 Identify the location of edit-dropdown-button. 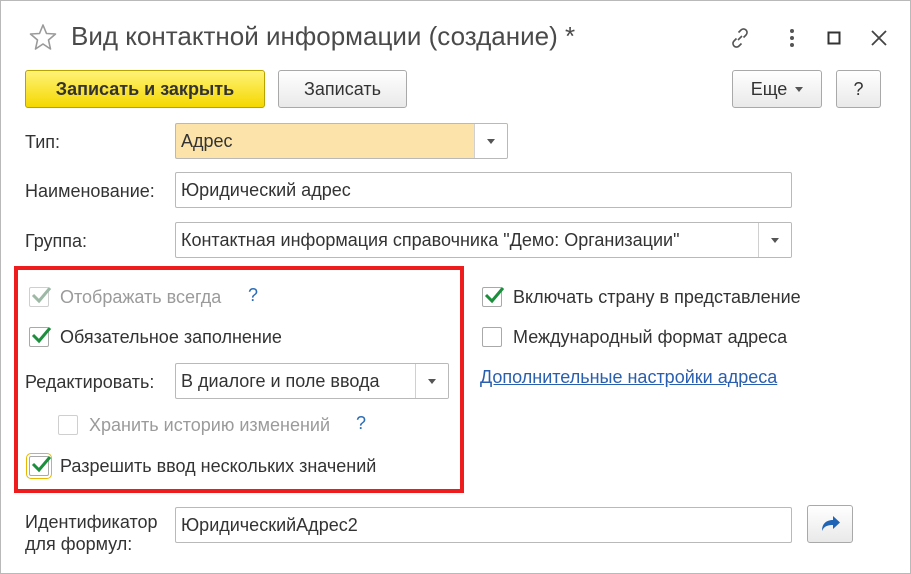
(431, 381).